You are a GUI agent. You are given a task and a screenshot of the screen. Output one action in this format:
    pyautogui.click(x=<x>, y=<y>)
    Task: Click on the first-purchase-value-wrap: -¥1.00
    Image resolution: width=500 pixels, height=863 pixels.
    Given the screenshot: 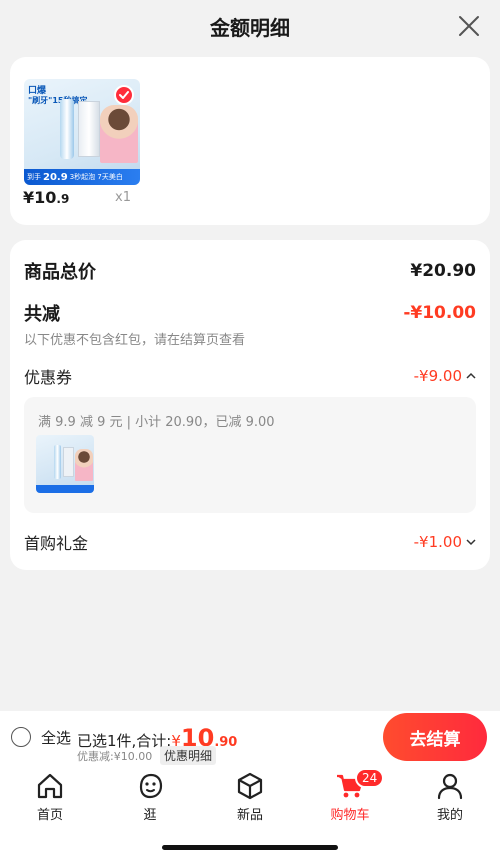 What is the action you would take?
    pyautogui.click(x=445, y=542)
    